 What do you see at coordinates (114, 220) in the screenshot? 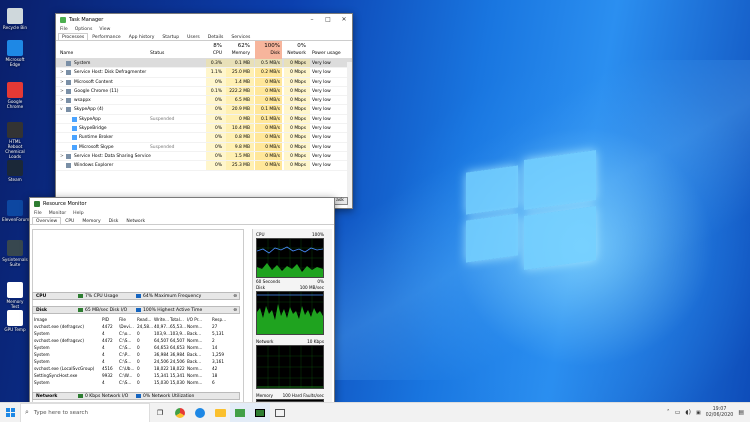
I see `tab-disk: Disk` at bounding box center [114, 220].